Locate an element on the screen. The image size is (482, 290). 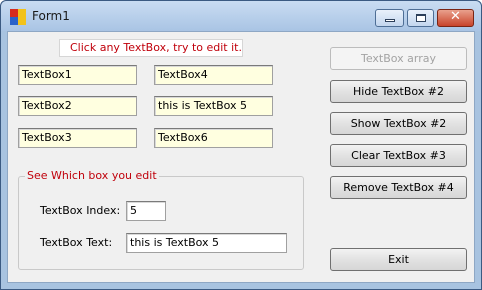
textbox-index-label: TextBox Index: is located at coordinates (80, 210).